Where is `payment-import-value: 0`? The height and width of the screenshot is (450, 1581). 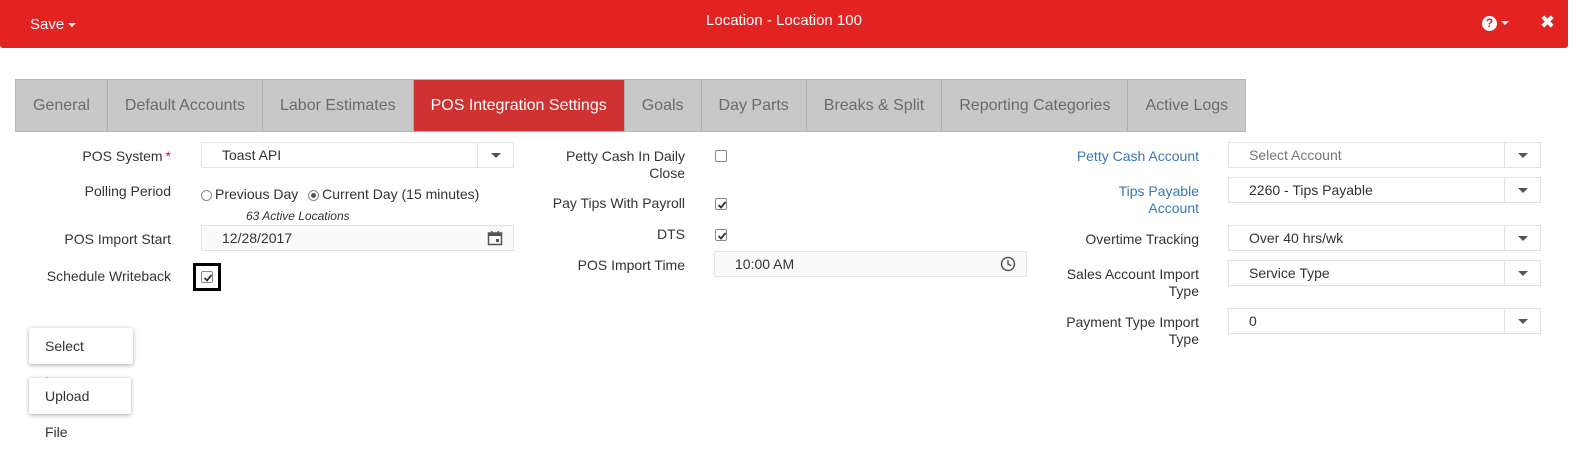 payment-import-value: 0 is located at coordinates (1253, 321).